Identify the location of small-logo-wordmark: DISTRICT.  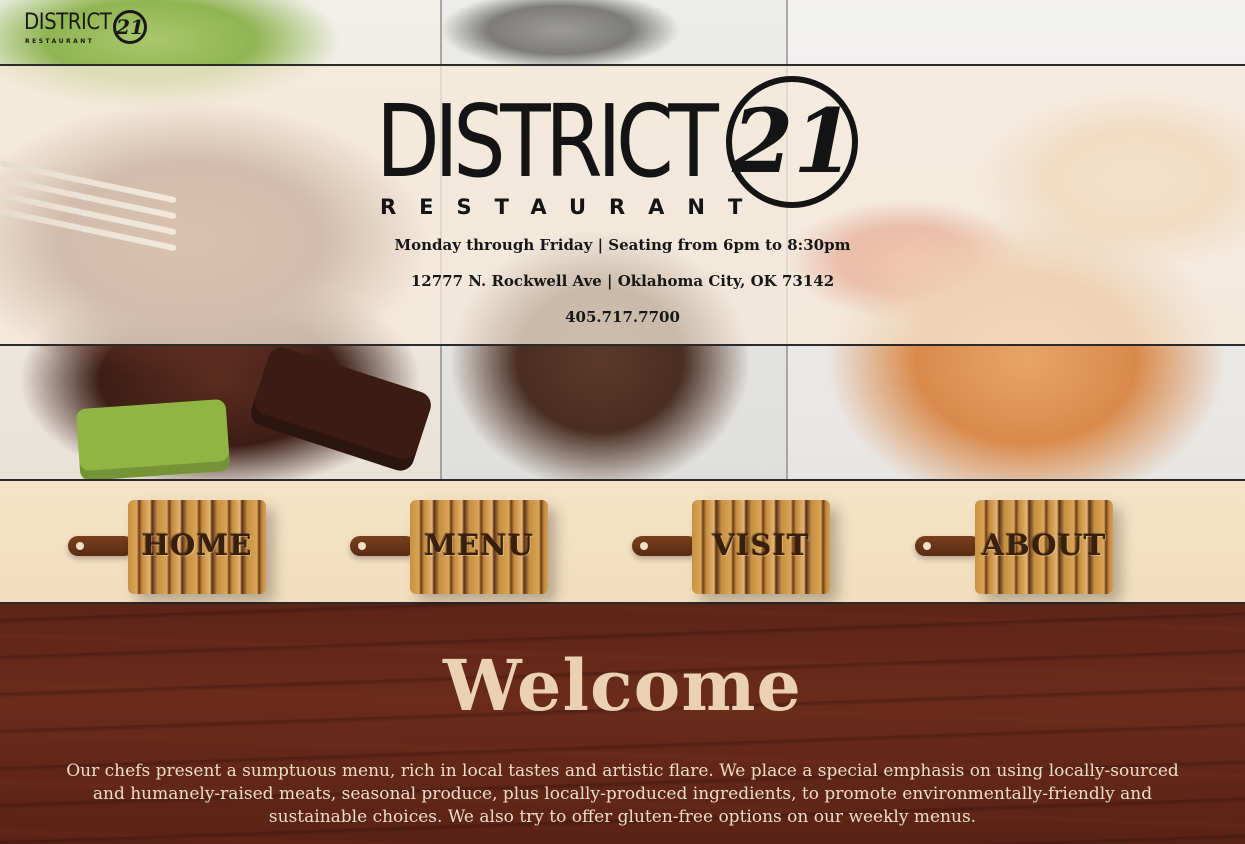
(68, 22).